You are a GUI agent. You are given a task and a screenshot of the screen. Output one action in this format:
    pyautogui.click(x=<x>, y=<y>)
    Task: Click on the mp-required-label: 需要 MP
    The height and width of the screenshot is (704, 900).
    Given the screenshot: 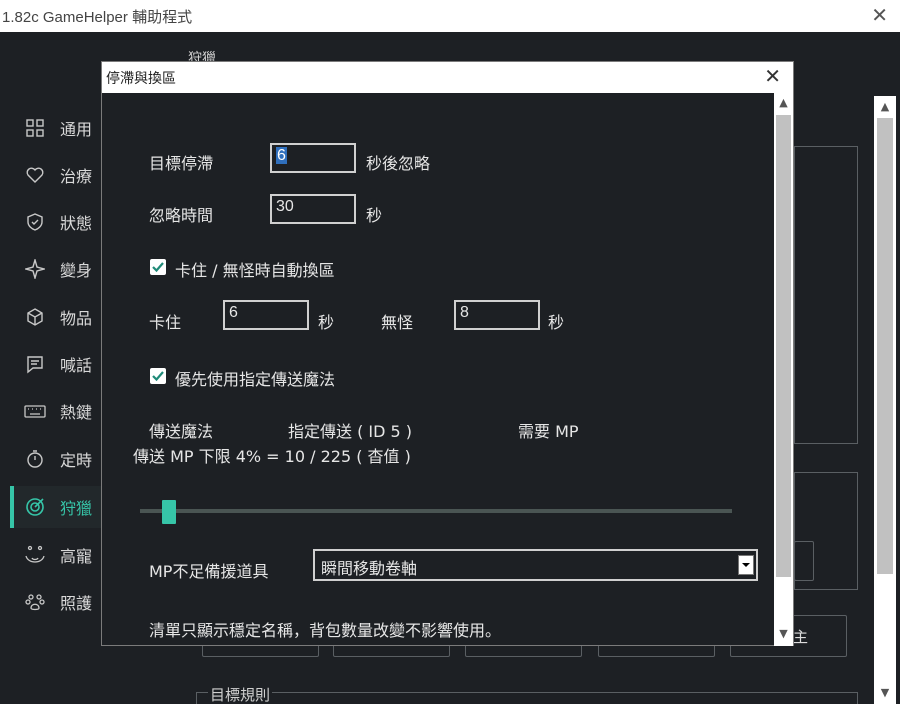 What is the action you would take?
    pyautogui.click(x=548, y=431)
    